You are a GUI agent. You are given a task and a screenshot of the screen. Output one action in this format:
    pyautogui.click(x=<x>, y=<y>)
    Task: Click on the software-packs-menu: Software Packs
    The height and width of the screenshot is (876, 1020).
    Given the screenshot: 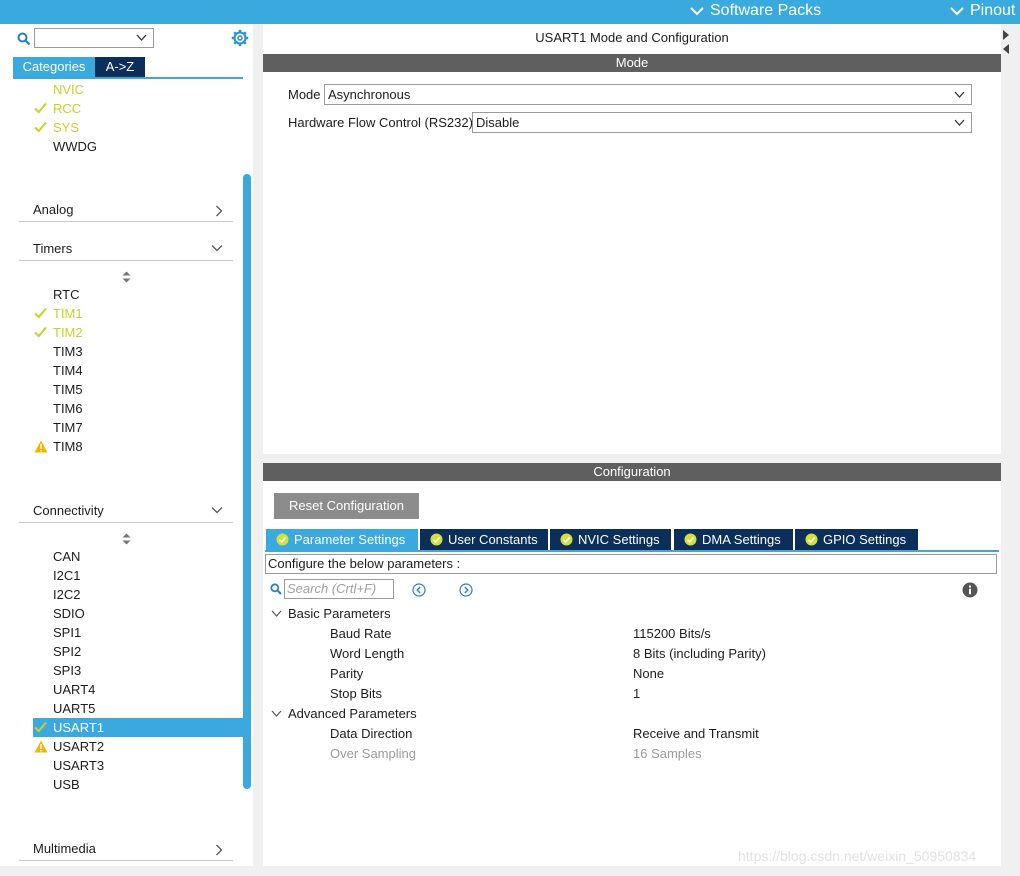 What is the action you would take?
    pyautogui.click(x=755, y=11)
    